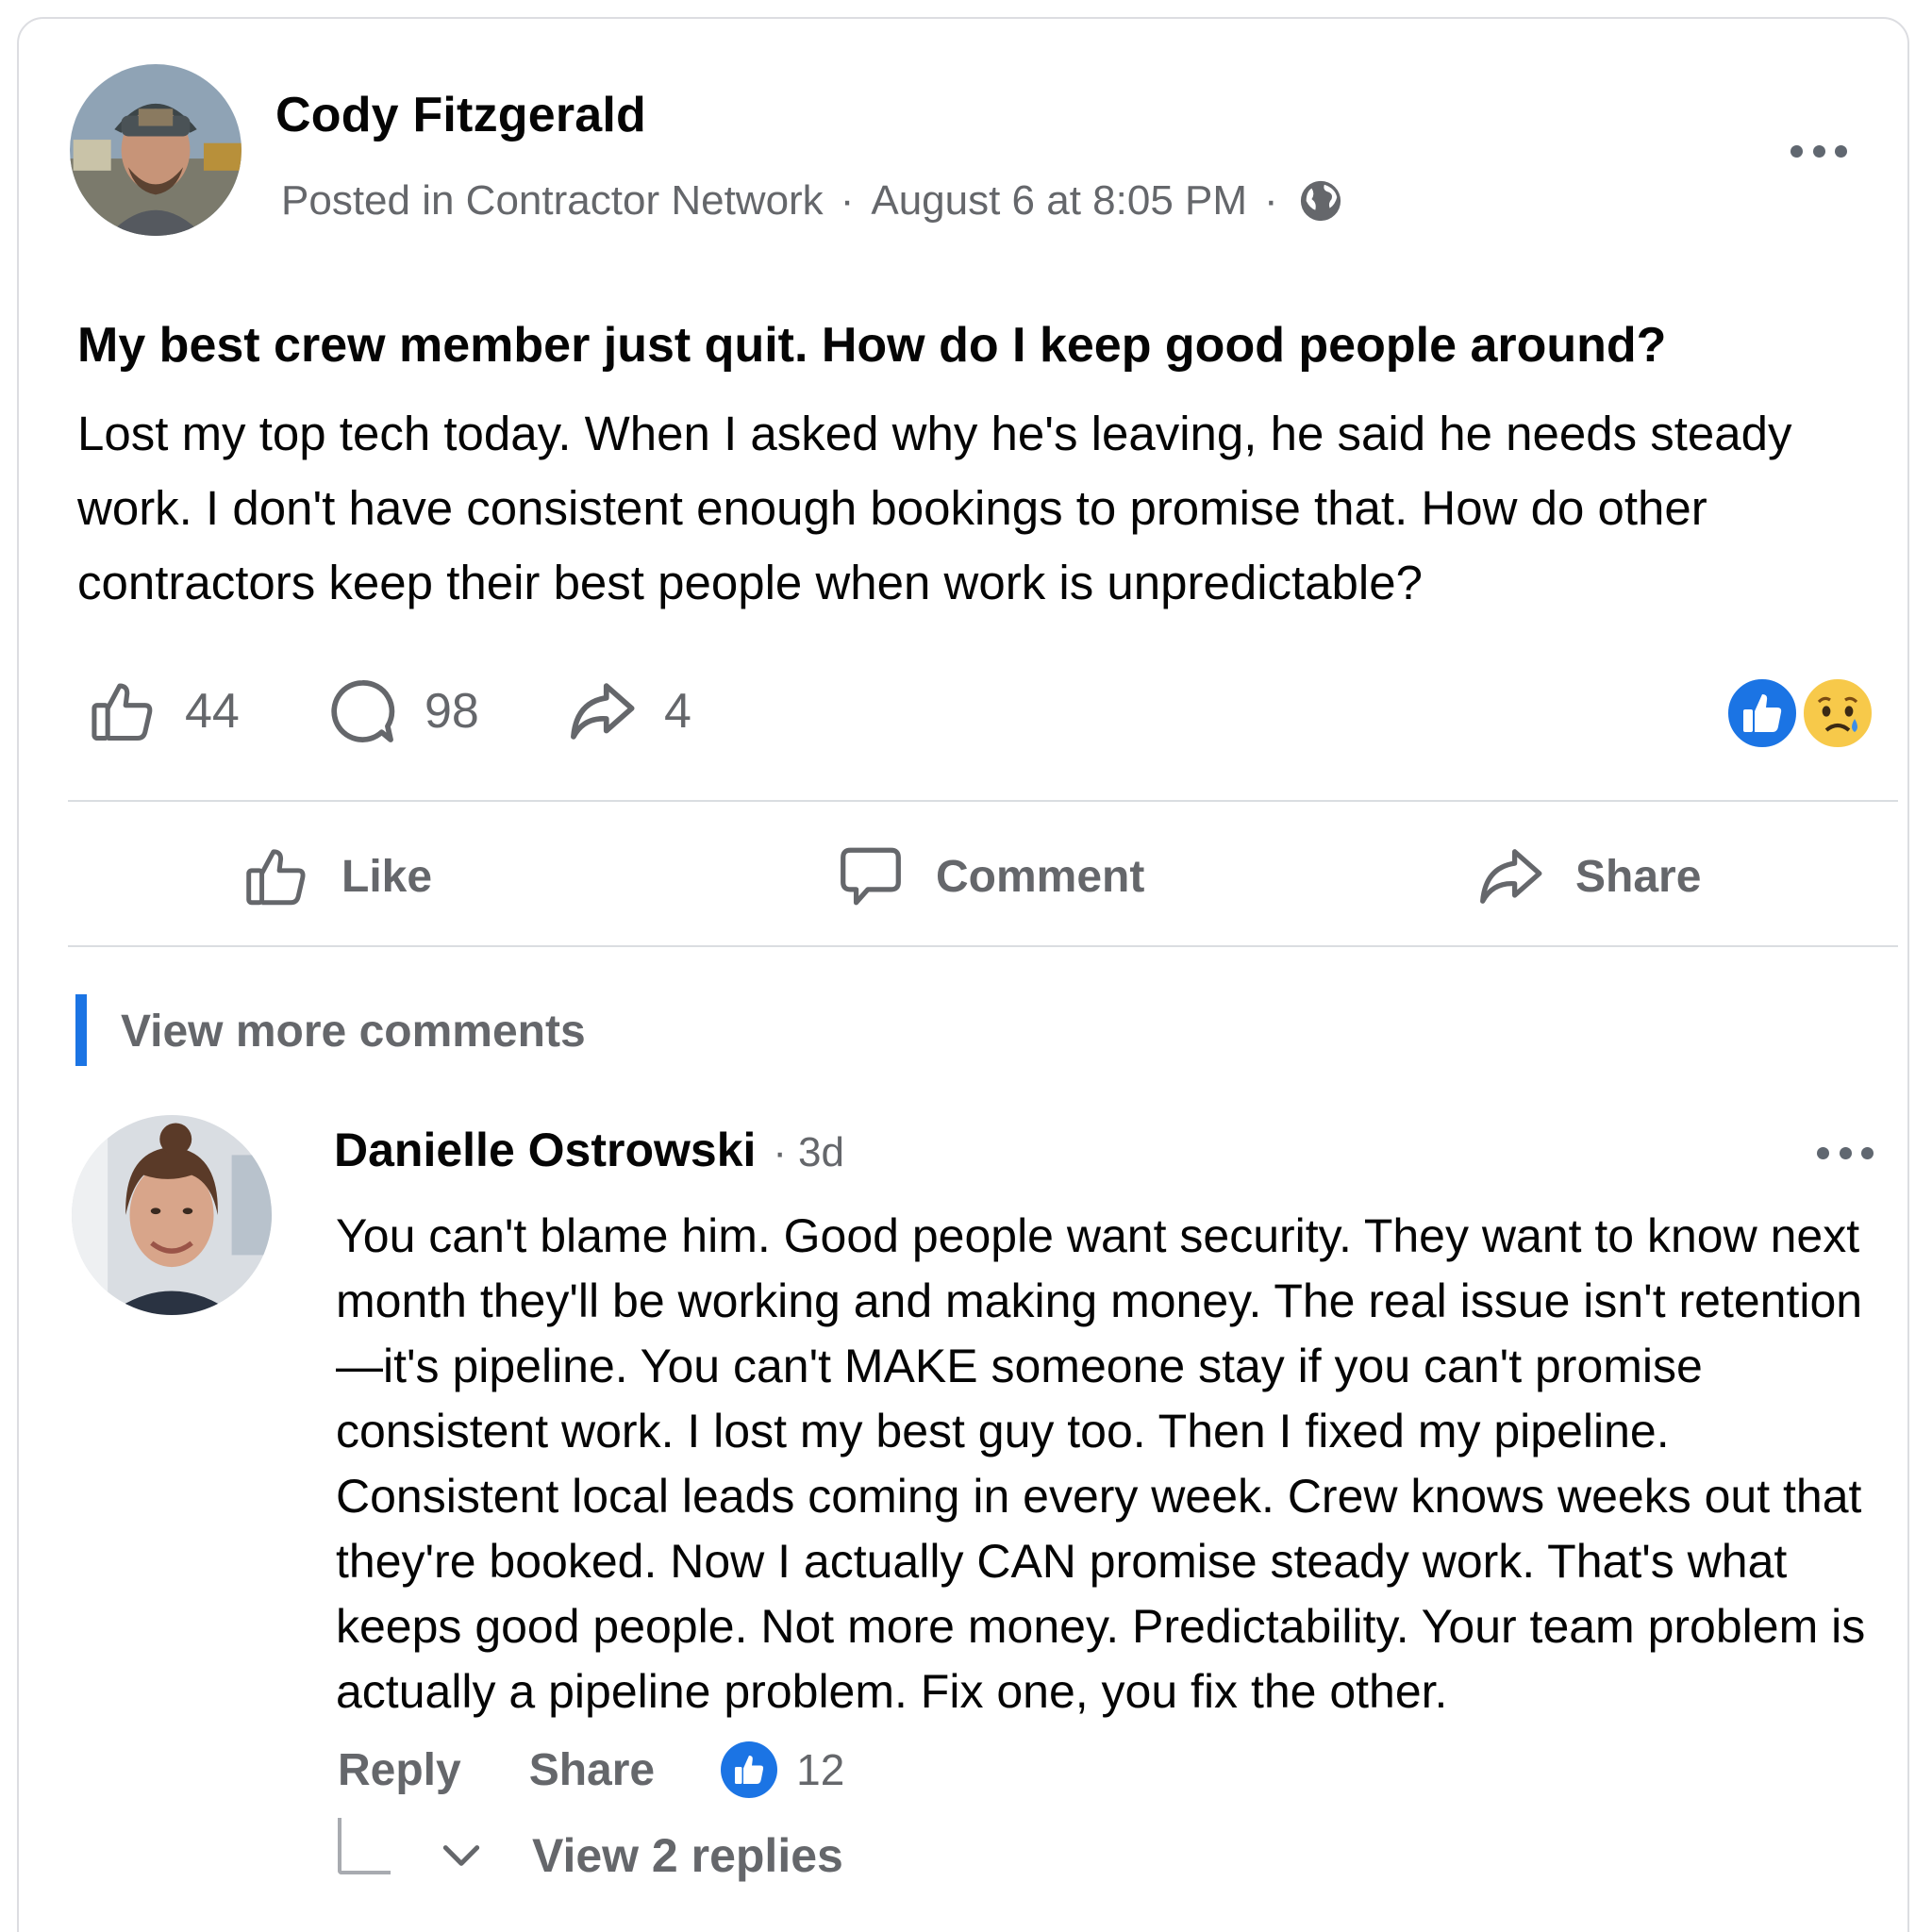 This screenshot has width=1932, height=1932. What do you see at coordinates (1819, 151) in the screenshot?
I see `post-more-options-icon` at bounding box center [1819, 151].